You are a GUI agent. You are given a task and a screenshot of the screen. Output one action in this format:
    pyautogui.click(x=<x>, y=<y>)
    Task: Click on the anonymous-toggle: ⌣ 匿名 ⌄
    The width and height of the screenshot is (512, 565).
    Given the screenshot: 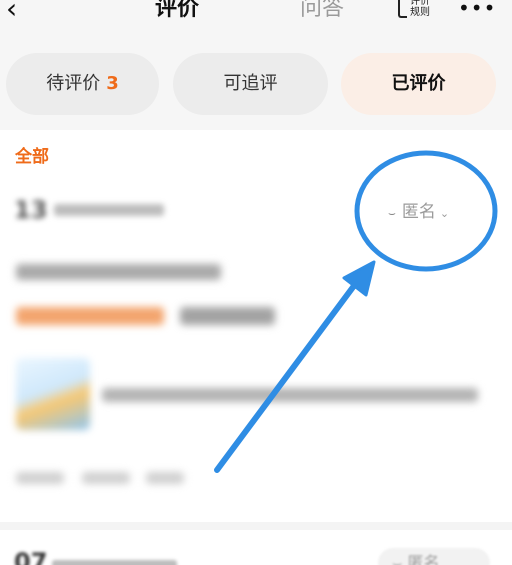 What is the action you would take?
    pyautogui.click(x=418, y=212)
    